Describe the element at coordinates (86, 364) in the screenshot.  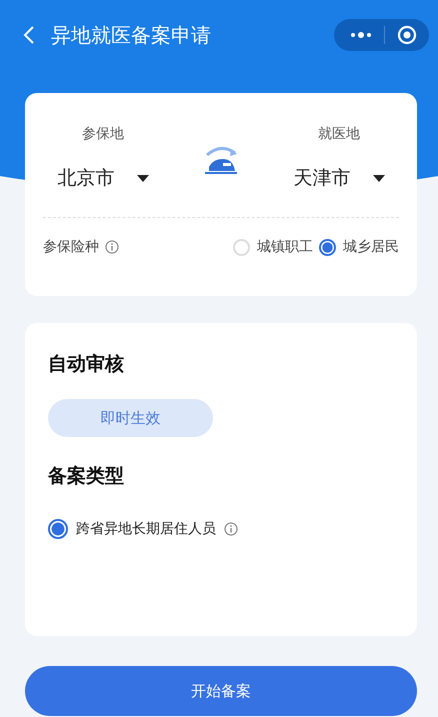
I see `section-title: 自动审核` at that location.